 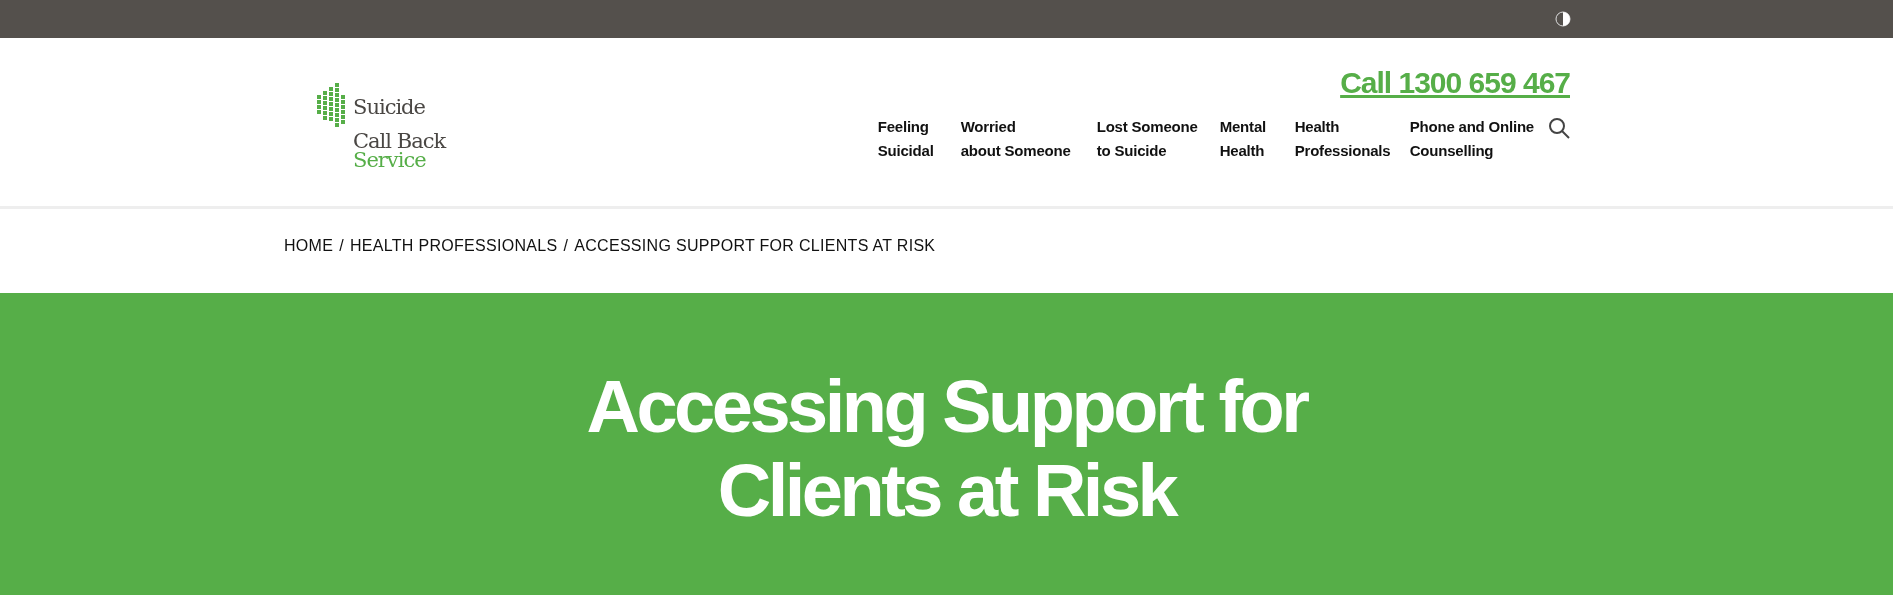 What do you see at coordinates (399, 107) in the screenshot?
I see `logo-text: Suicide` at bounding box center [399, 107].